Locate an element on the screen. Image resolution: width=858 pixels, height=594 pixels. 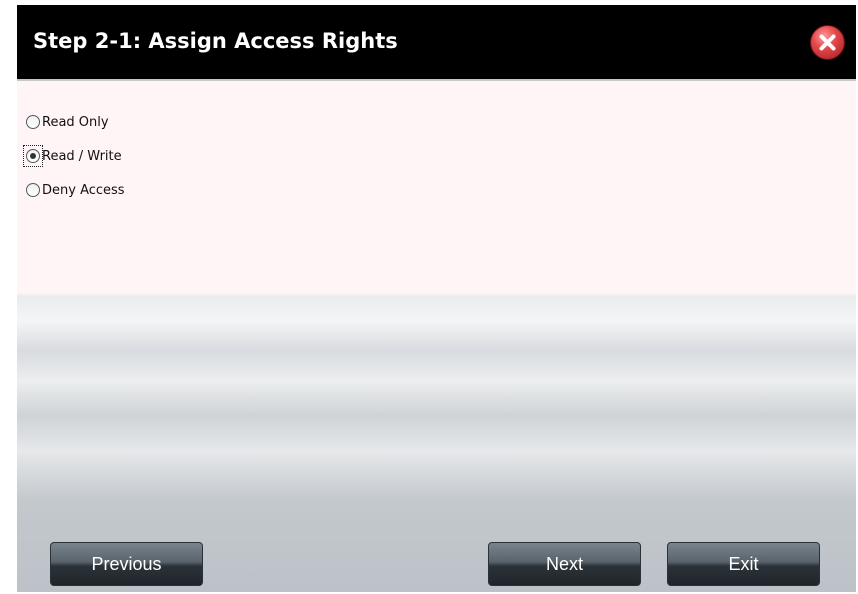
next-button: Next is located at coordinates (564, 564).